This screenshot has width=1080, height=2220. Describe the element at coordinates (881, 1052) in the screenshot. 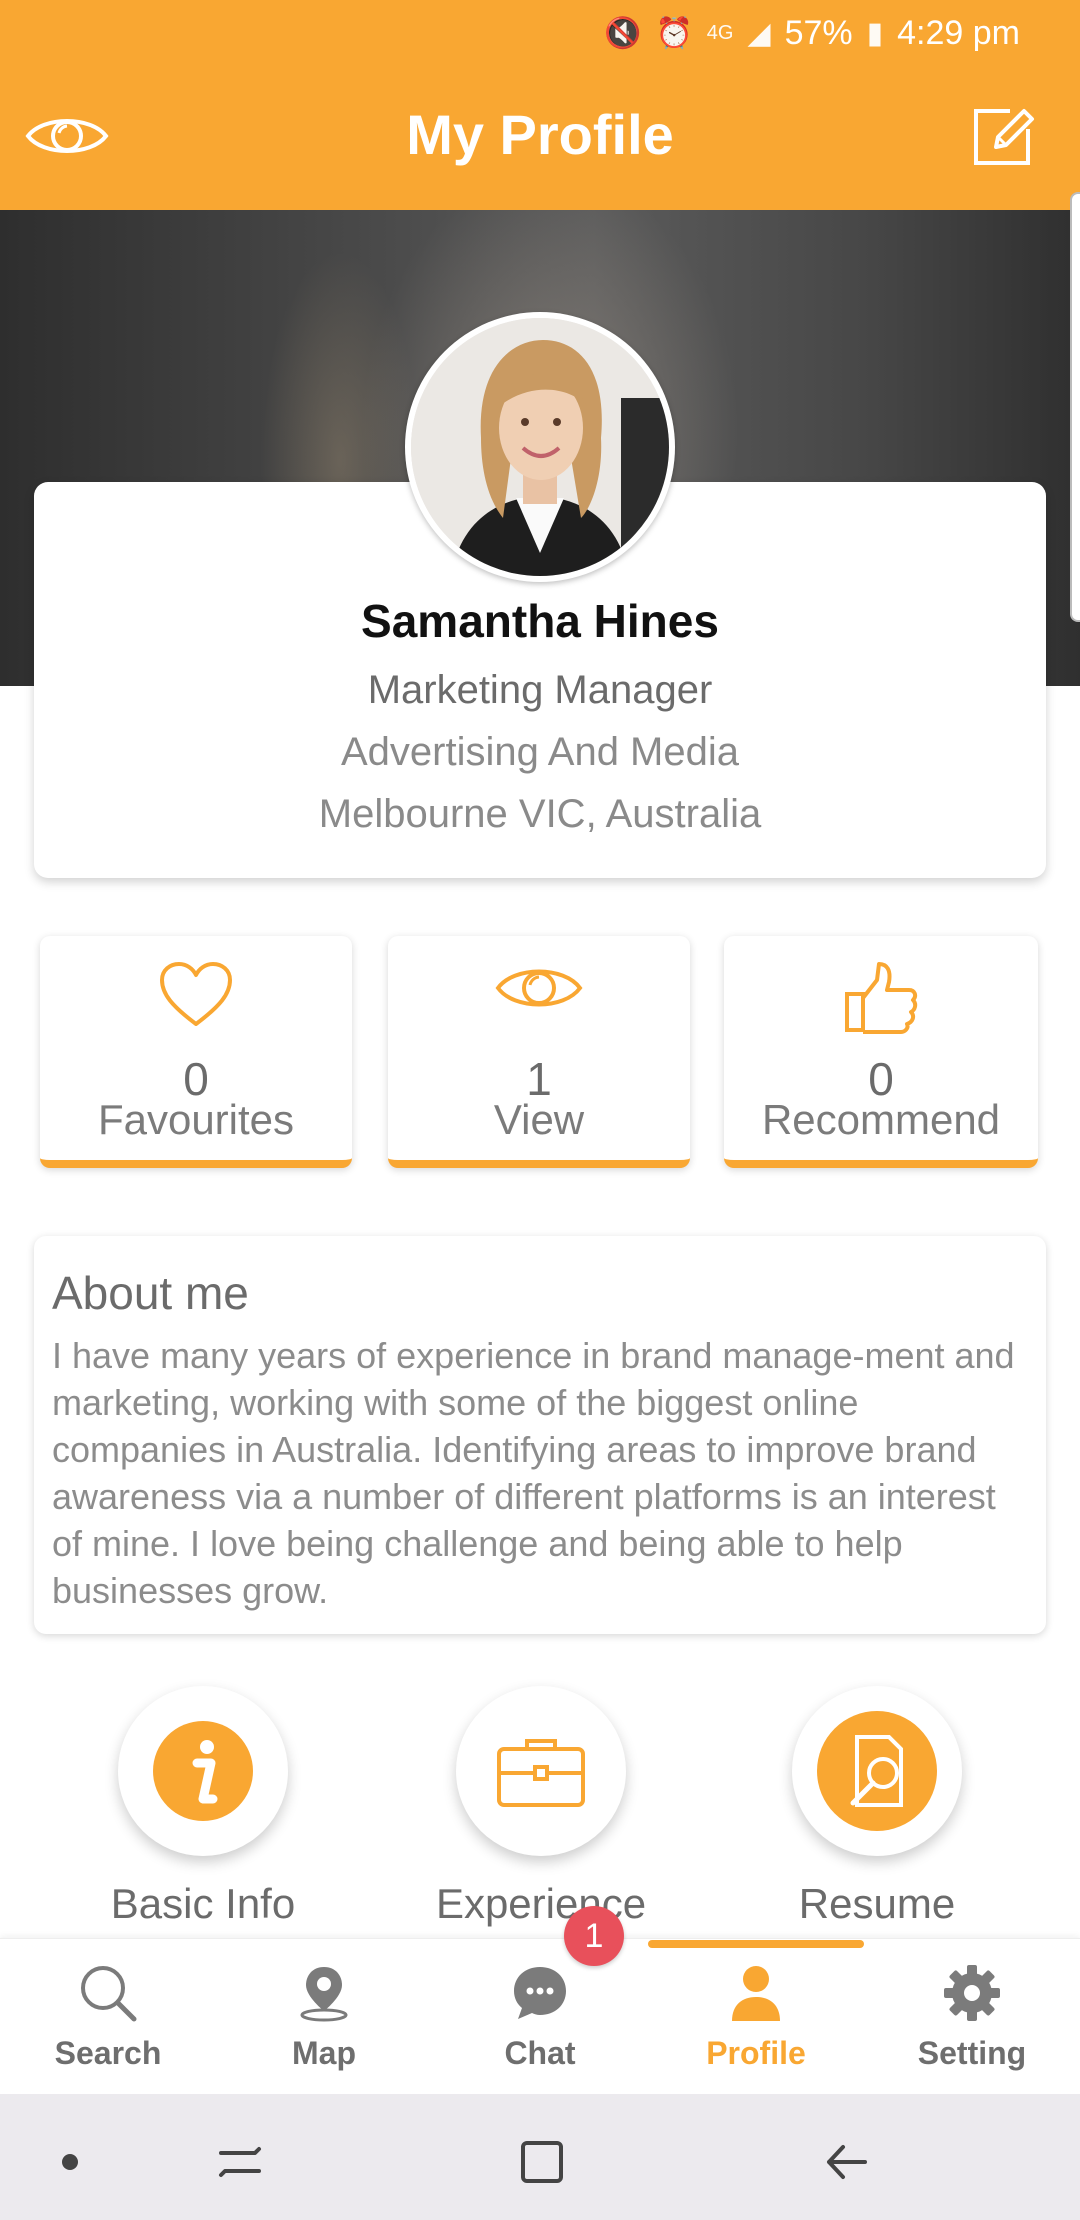

I see `stat-recommend: 0 Recommend` at that location.